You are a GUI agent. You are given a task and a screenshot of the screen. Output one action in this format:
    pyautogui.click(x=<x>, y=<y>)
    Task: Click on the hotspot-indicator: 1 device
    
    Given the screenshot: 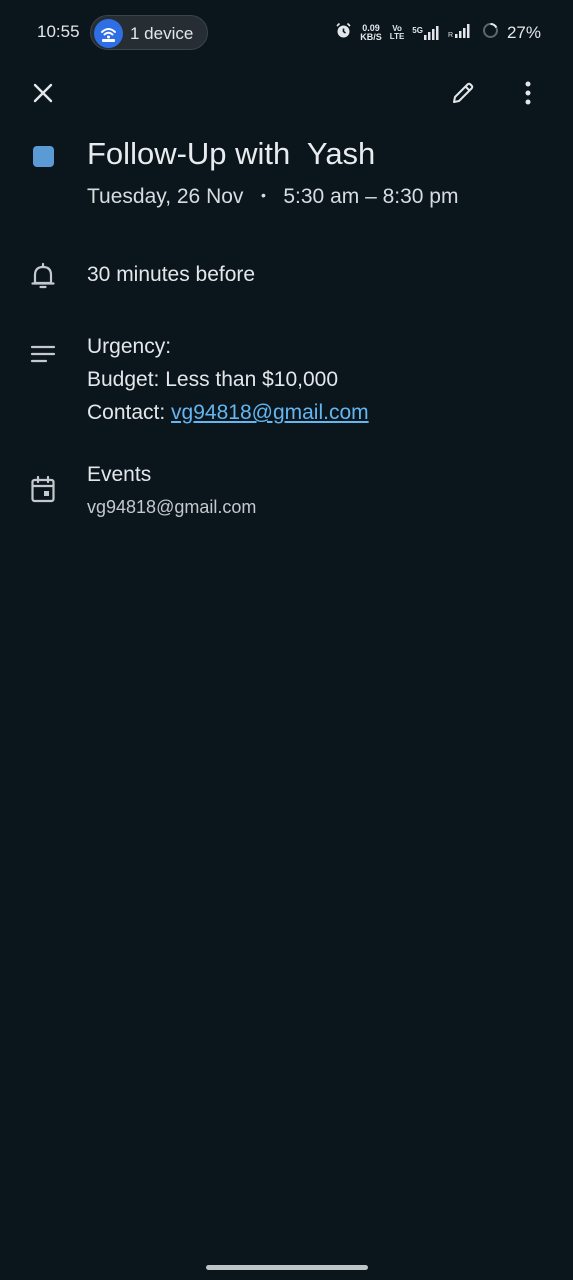 What is the action you would take?
    pyautogui.click(x=149, y=32)
    